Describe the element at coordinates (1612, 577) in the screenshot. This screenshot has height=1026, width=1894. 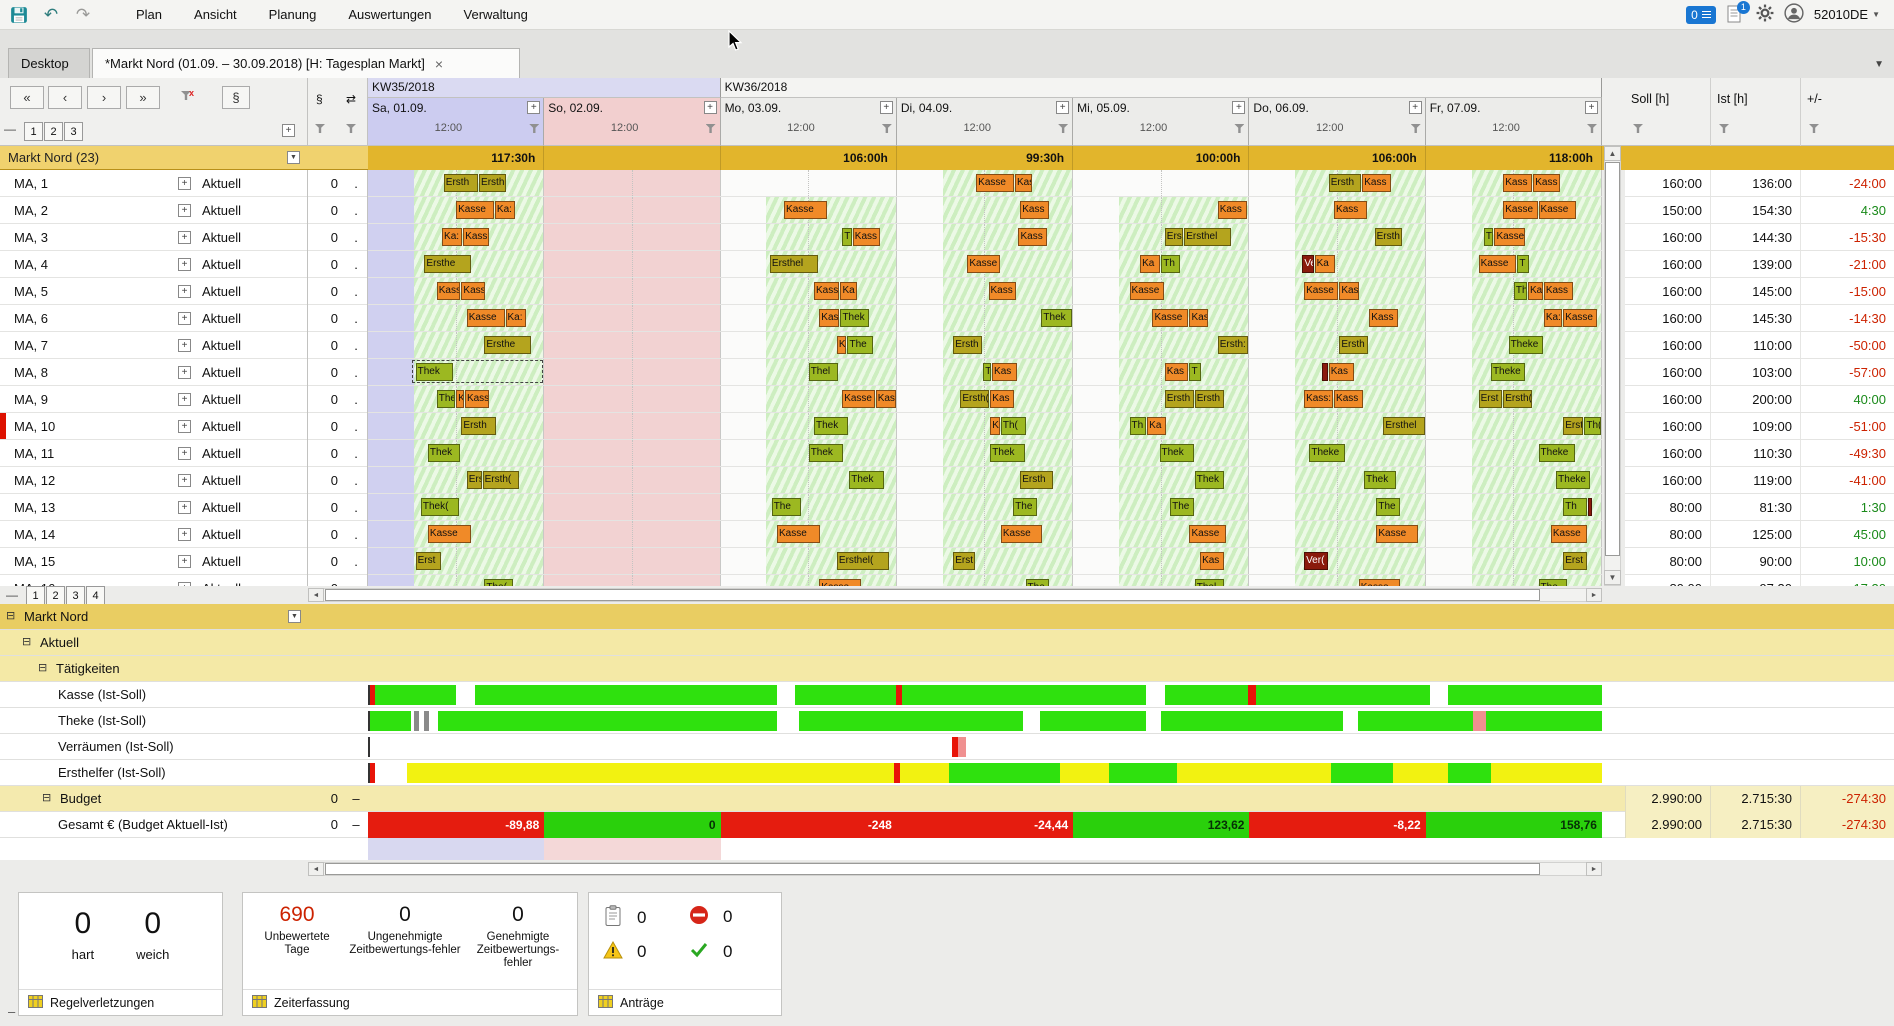
I see `scroll-down-button: ▼` at that location.